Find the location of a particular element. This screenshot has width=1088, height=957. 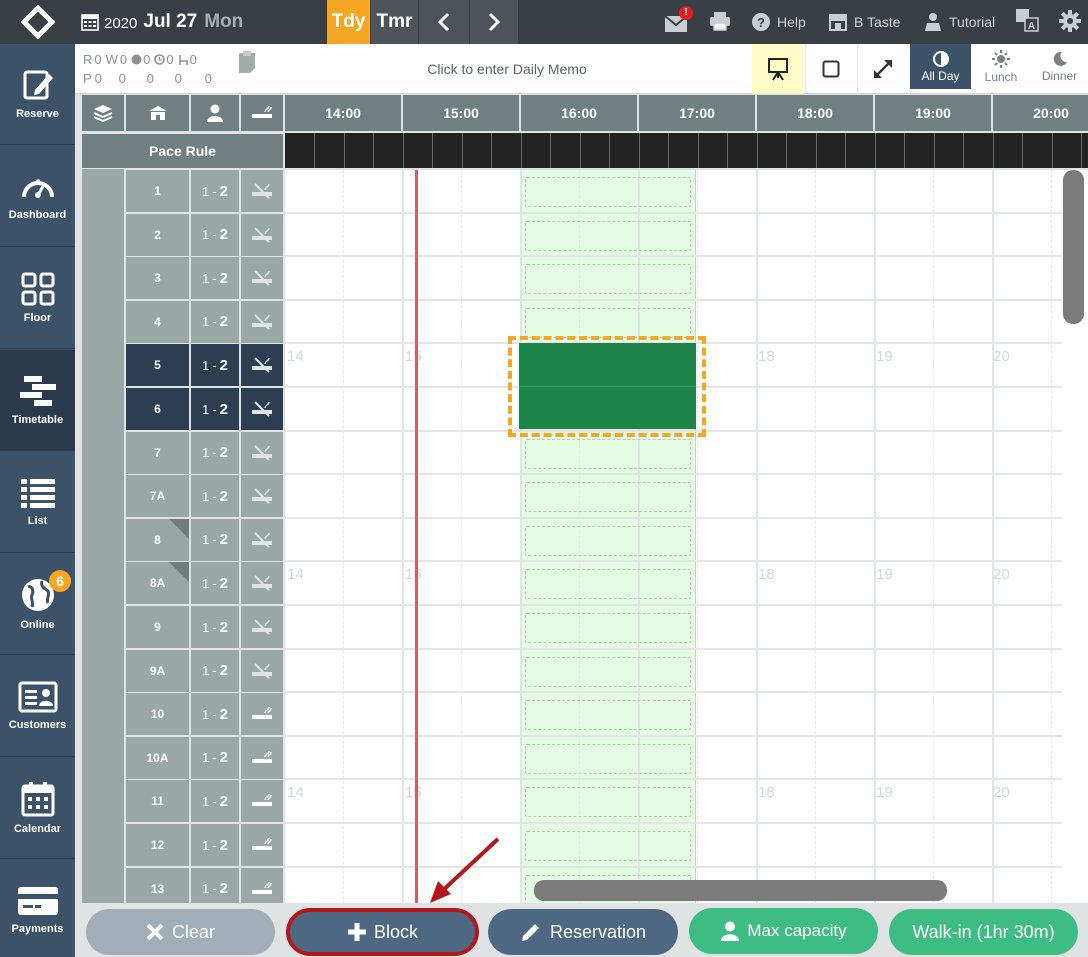

next-day-button is located at coordinates (494, 22).